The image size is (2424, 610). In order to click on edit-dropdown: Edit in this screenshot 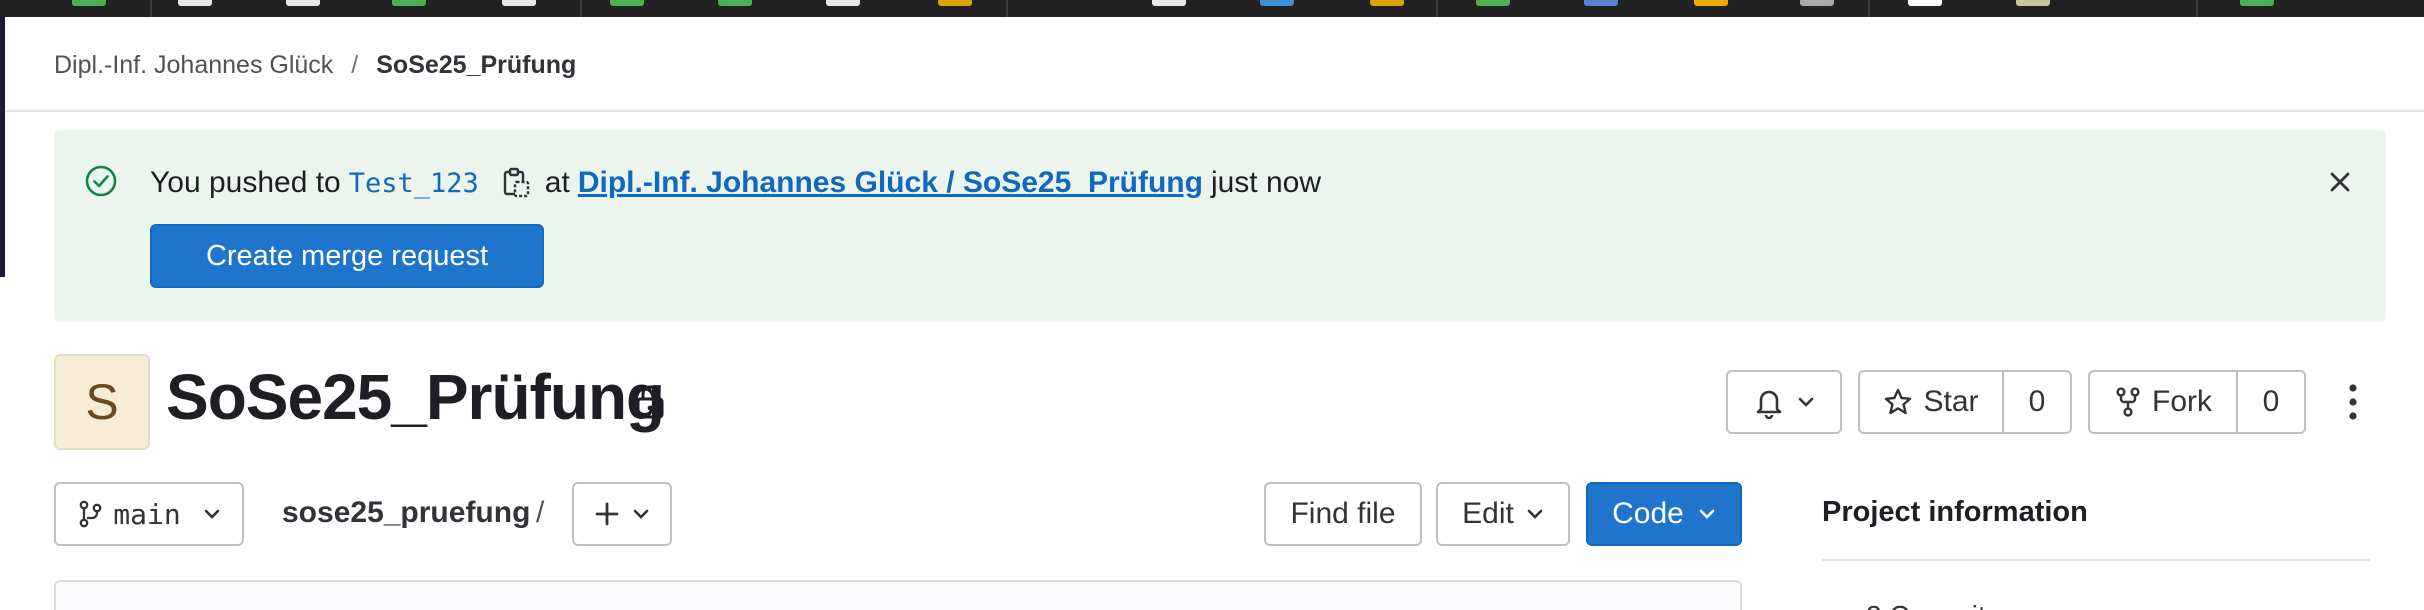, I will do `click(1503, 514)`.